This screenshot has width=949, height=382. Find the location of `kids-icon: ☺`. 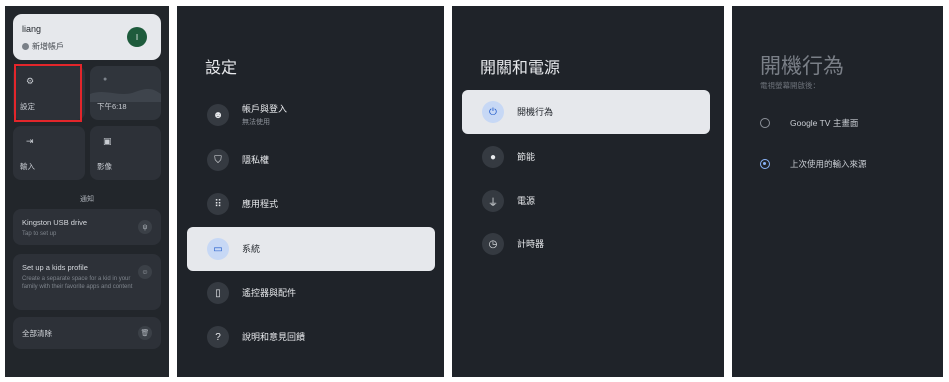

kids-icon: ☺ is located at coordinates (145, 272).